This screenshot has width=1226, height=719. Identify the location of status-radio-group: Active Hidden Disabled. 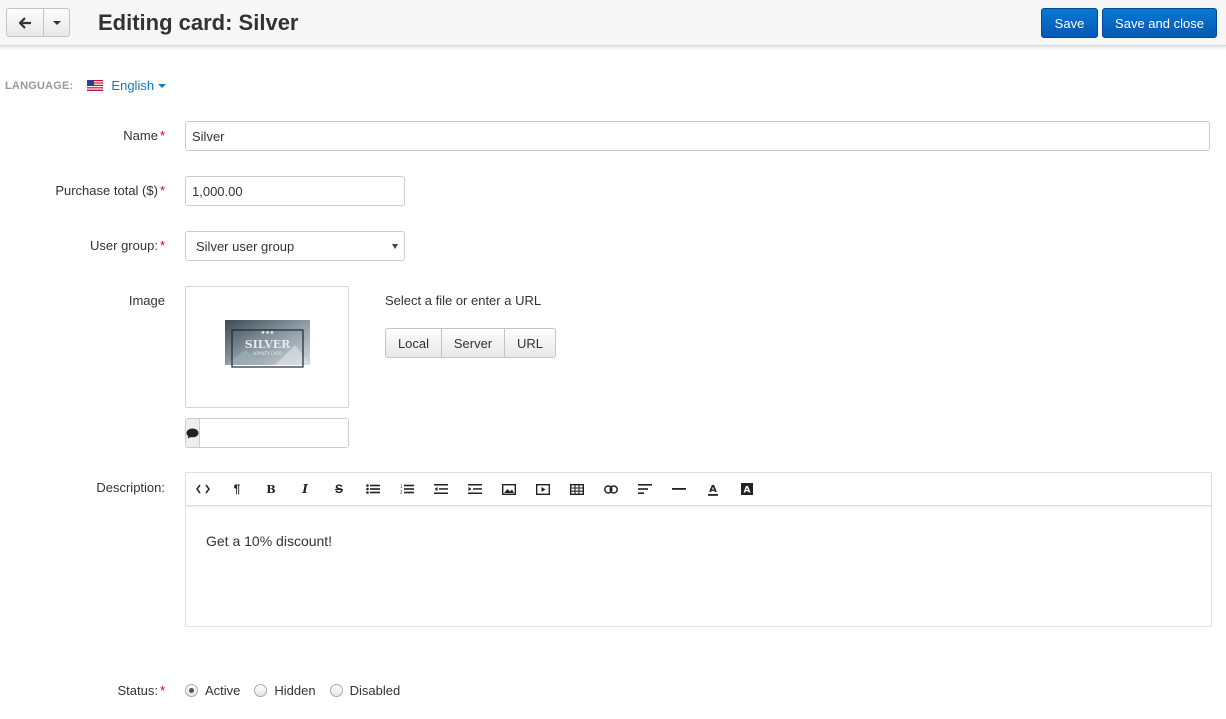
(299, 690).